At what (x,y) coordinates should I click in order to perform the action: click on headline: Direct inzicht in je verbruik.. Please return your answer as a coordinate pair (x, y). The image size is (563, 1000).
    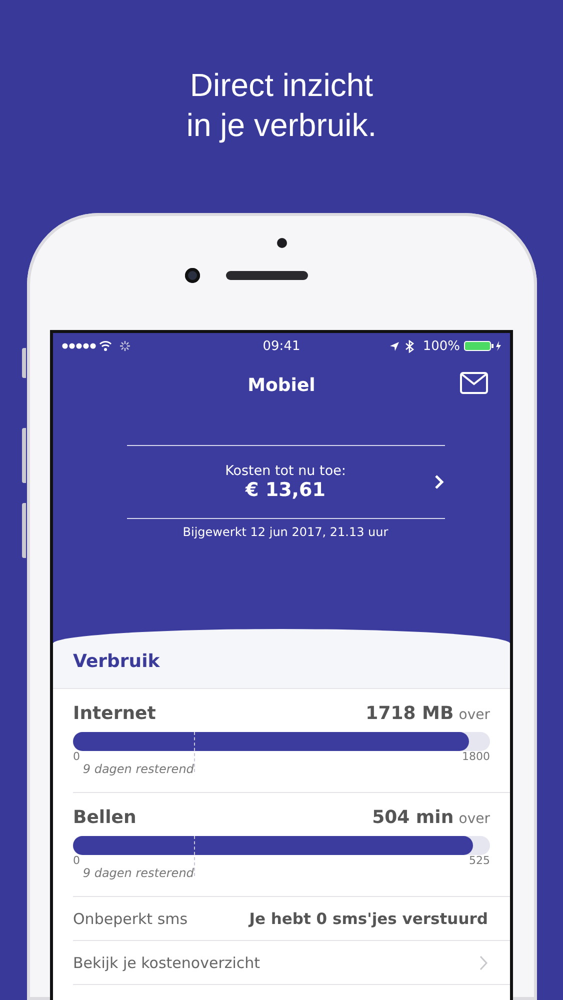
    Looking at the image, I should click on (281, 105).